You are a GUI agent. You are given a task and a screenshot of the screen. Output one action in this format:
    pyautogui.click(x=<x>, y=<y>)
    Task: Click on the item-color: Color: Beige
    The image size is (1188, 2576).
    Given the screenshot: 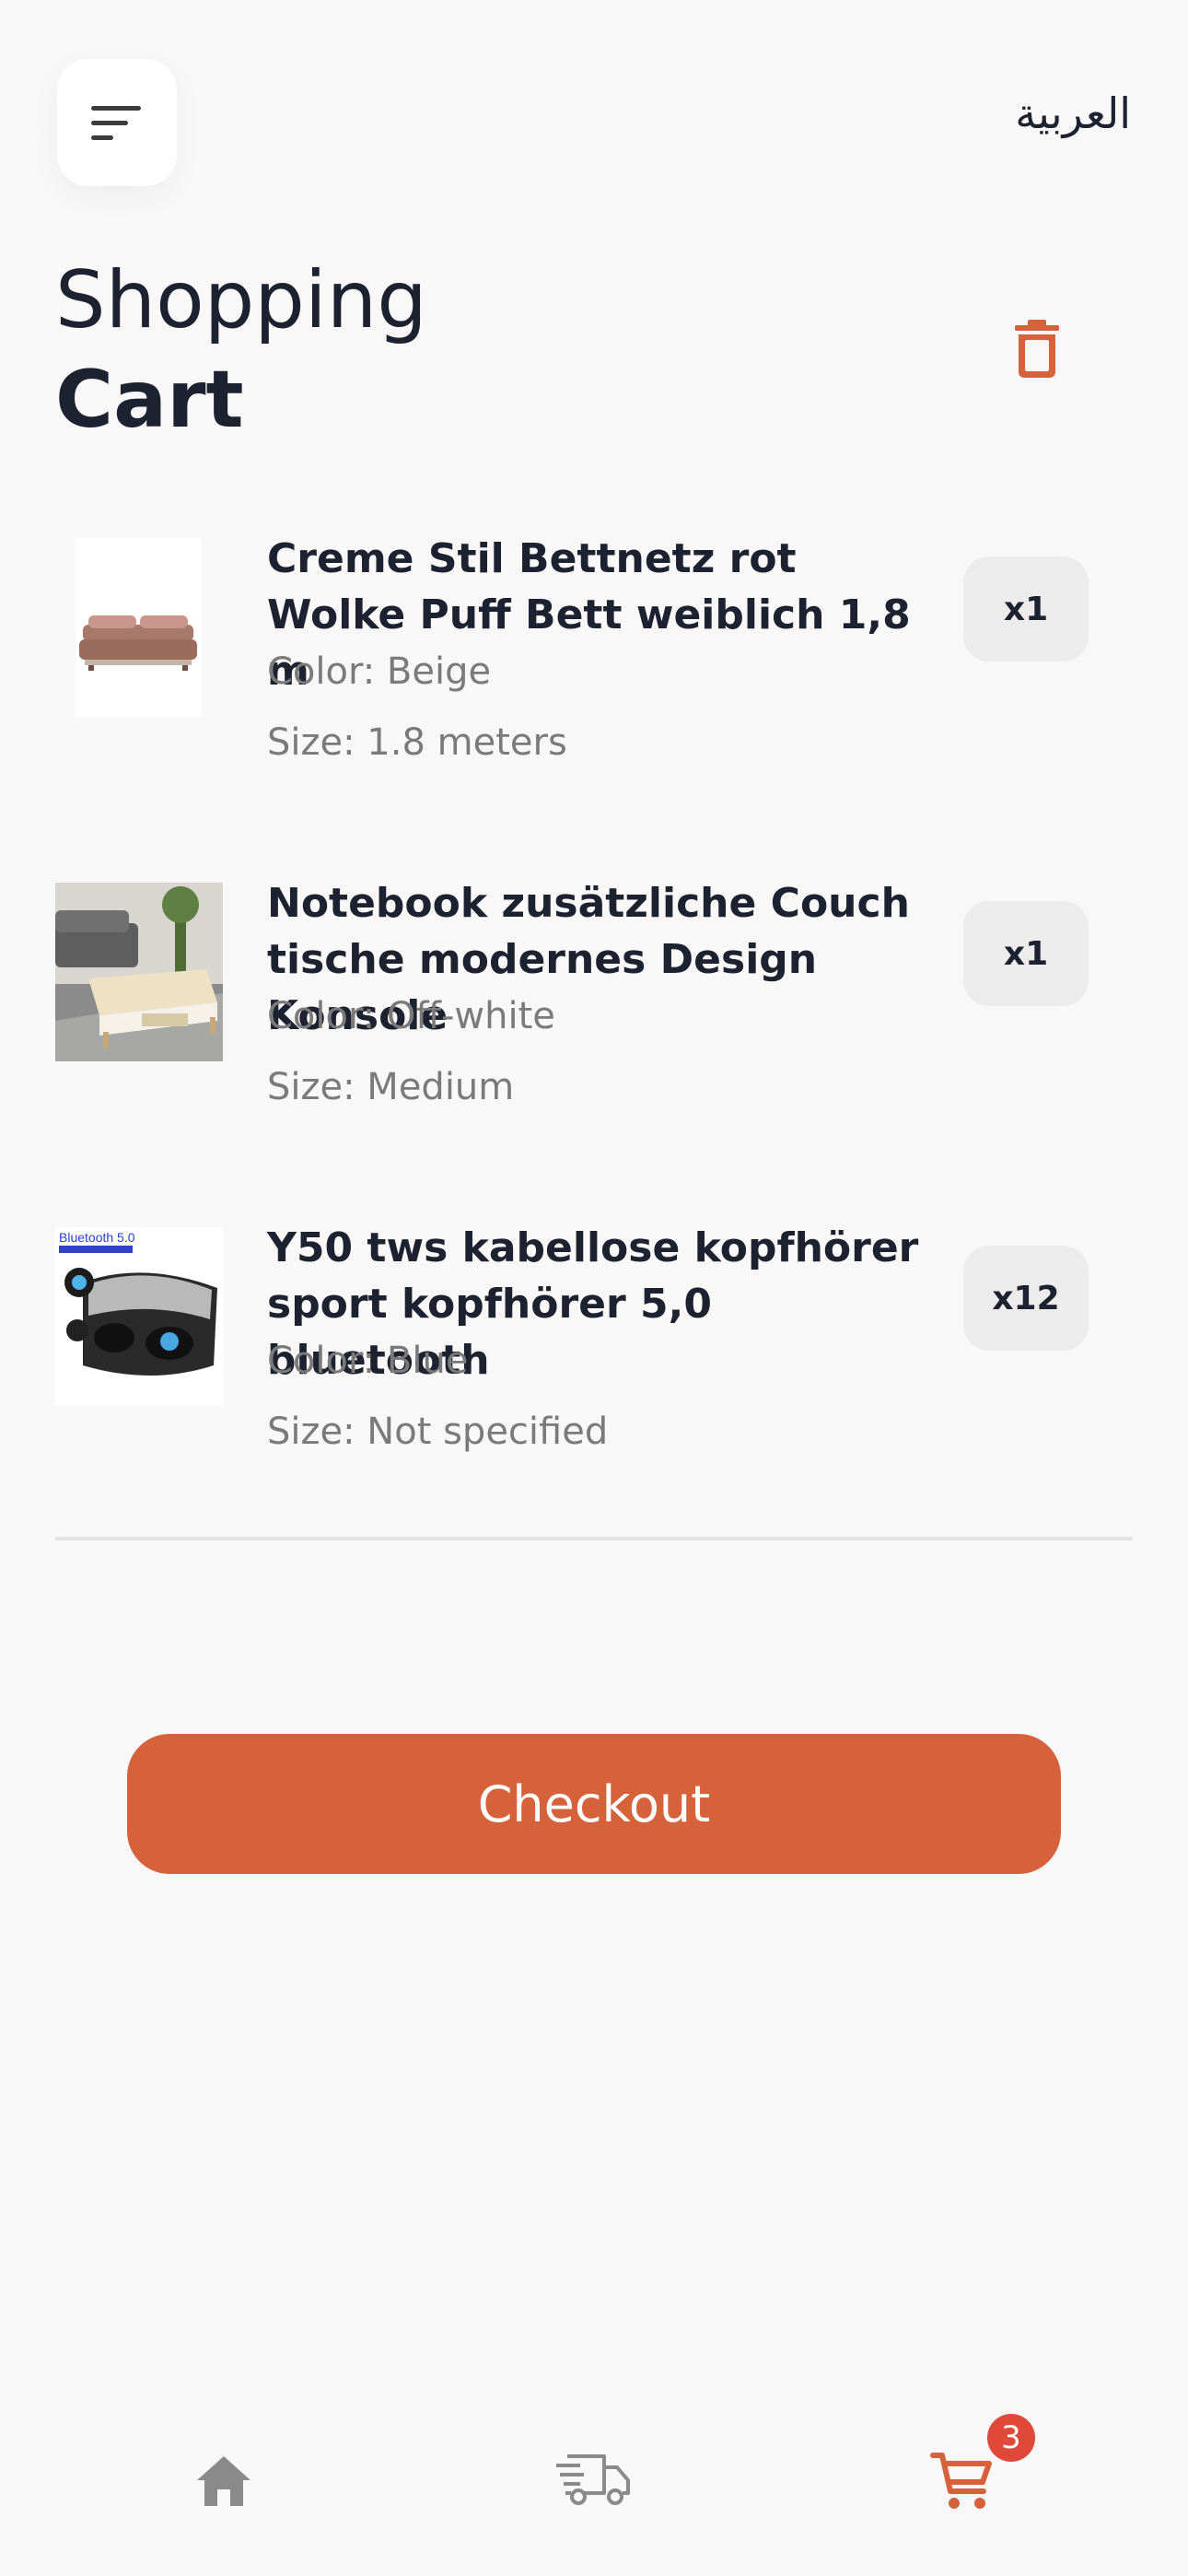 What is the action you would take?
    pyautogui.click(x=379, y=671)
    